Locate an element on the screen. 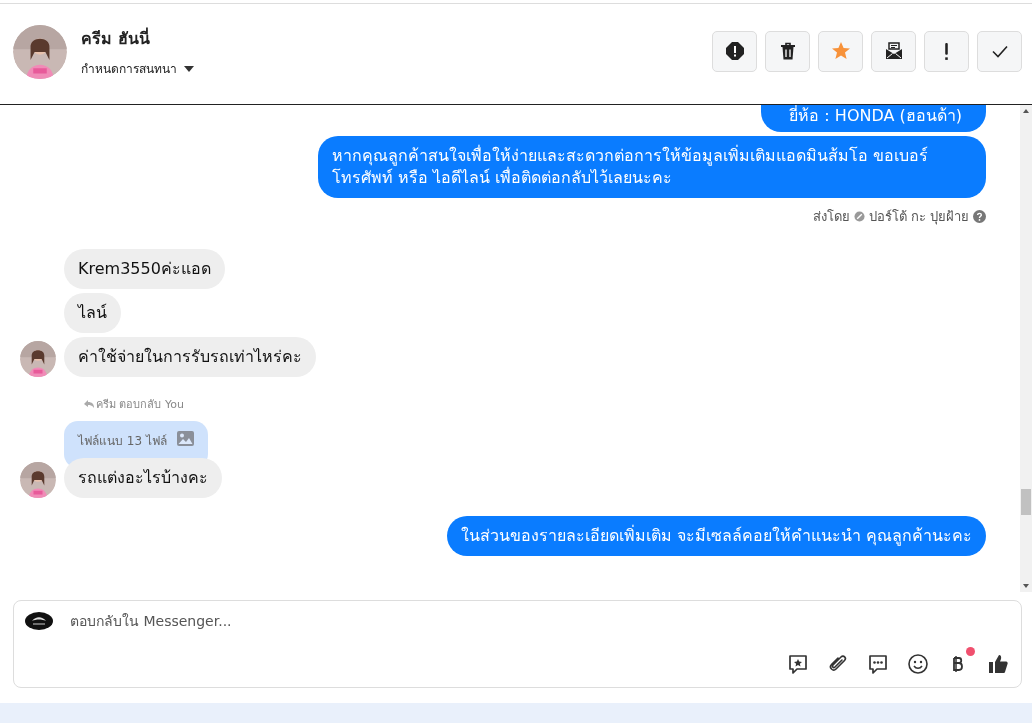 The height and width of the screenshot is (723, 1032). exclamation-button is located at coordinates (946, 51).